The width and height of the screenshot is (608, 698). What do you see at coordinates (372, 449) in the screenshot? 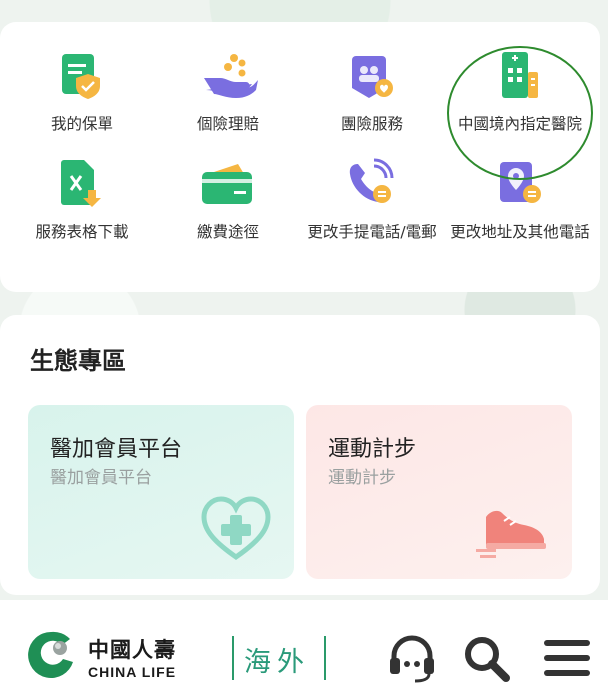
I see `tile-title: 運動計步` at bounding box center [372, 449].